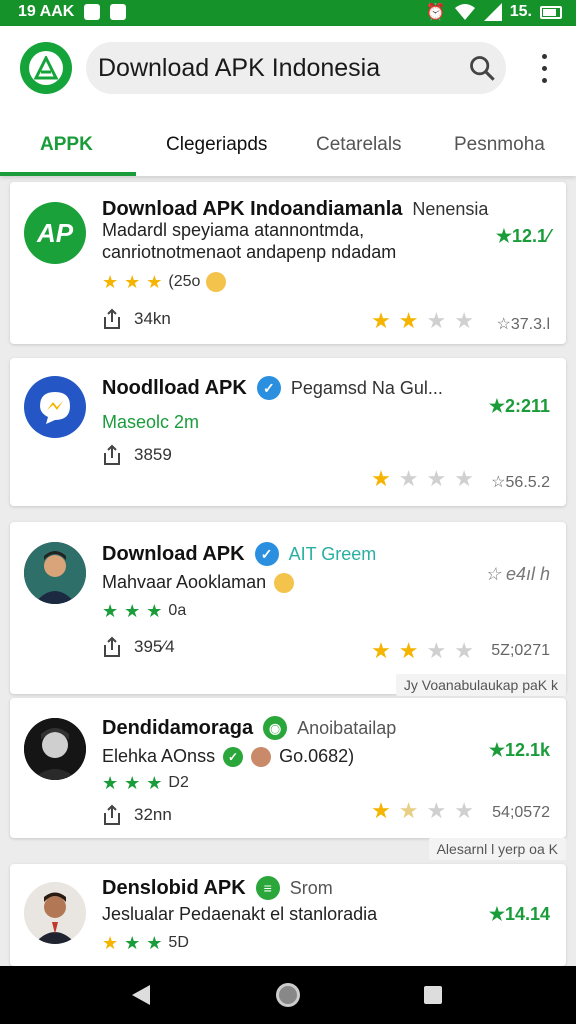  What do you see at coordinates (482, 68) in the screenshot?
I see `search-icon` at bounding box center [482, 68].